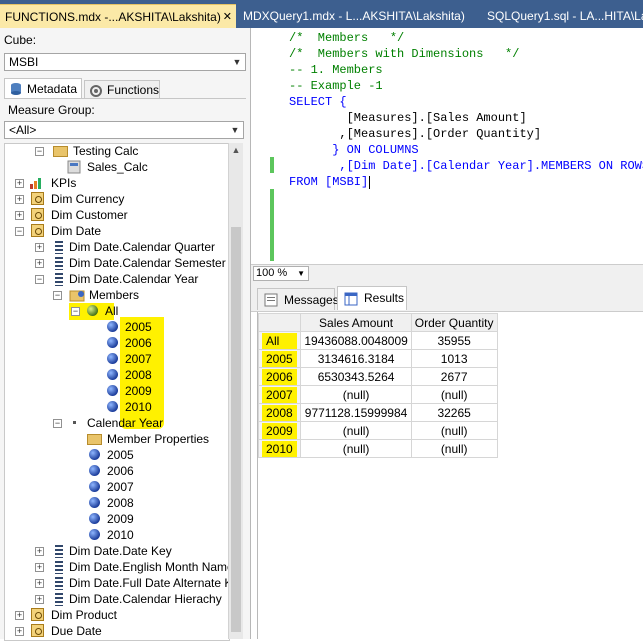 The height and width of the screenshot is (641, 643). Describe the element at coordinates (145, 599) in the screenshot. I see `tree-node-label: Dim Date.Calendar Hierachy` at that location.